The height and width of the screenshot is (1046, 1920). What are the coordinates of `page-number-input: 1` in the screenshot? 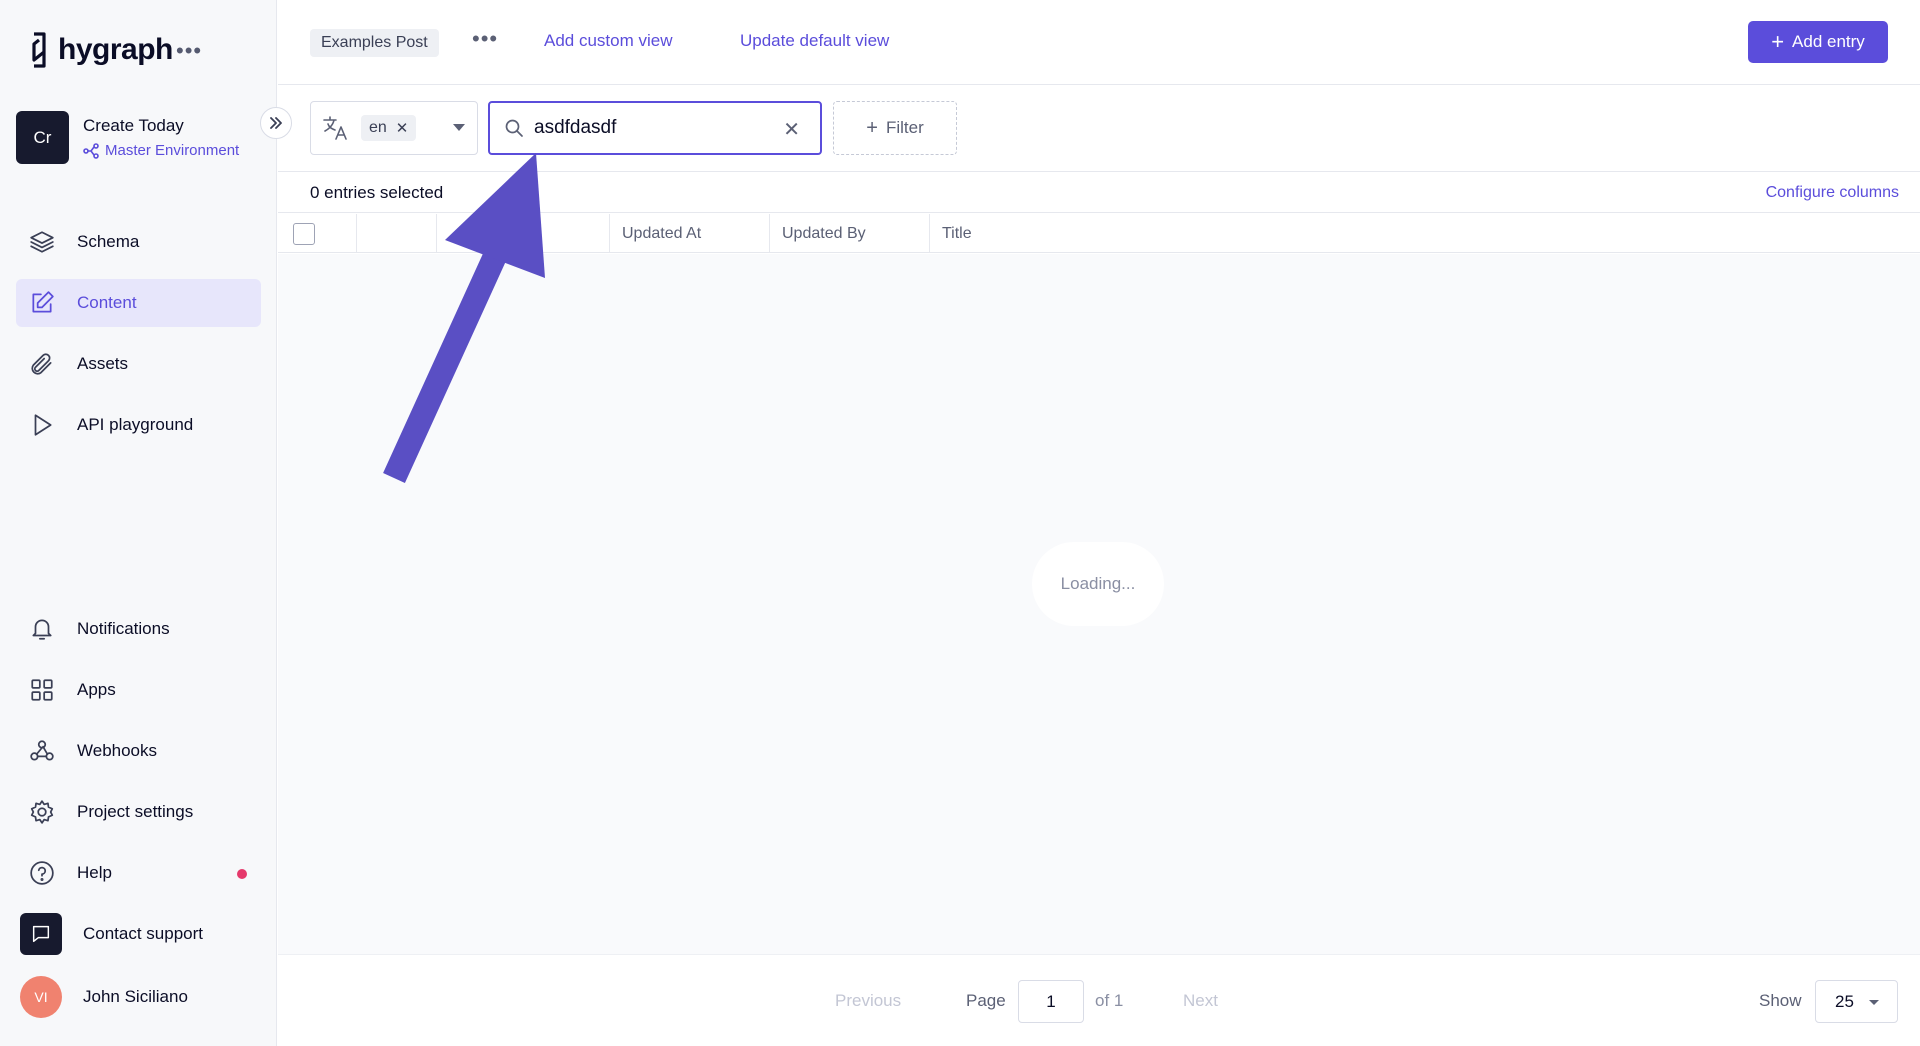 It's located at (1051, 1001).